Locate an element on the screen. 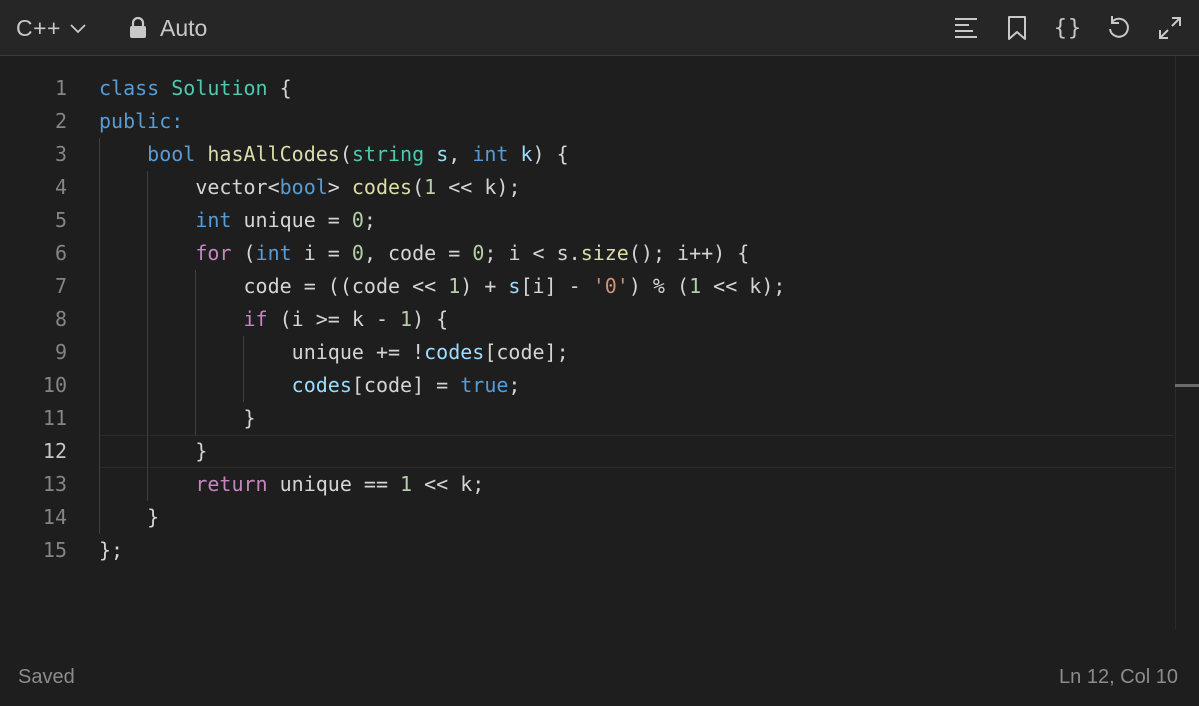 The image size is (1199, 706). line-number: 5 is located at coordinates (60, 220).